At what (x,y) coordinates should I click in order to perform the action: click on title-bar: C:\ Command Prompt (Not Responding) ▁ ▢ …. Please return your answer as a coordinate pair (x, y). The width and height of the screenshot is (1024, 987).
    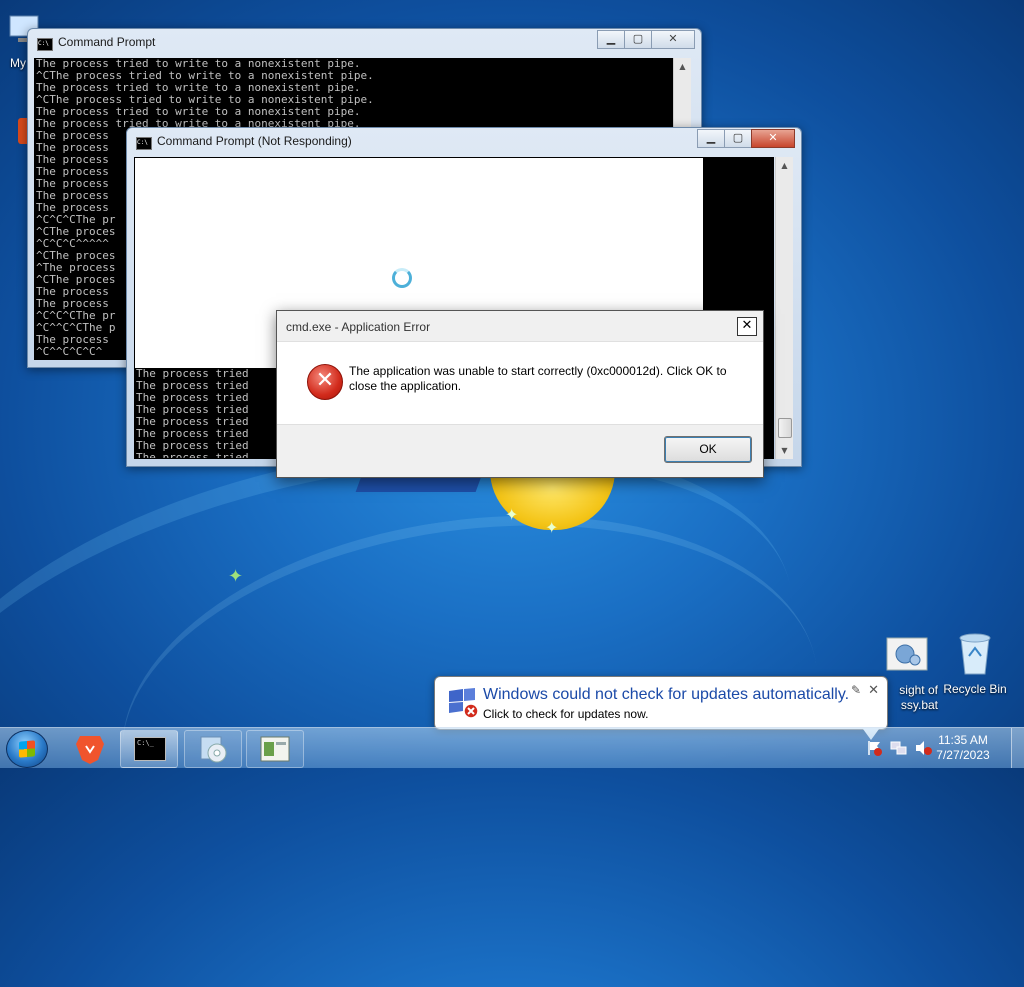
    Looking at the image, I should click on (464, 142).